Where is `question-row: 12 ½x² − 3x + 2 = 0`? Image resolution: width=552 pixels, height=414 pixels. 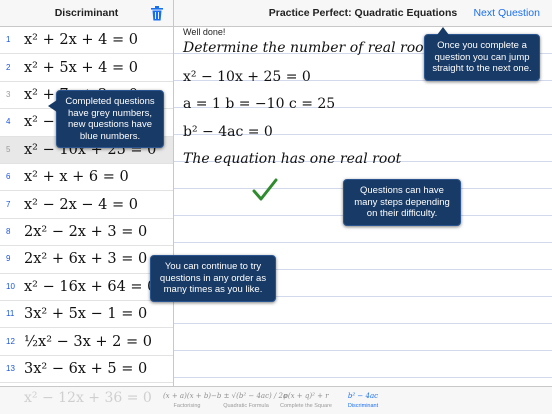 question-row: 12 ½x² − 3x + 2 = 0 is located at coordinates (86, 342).